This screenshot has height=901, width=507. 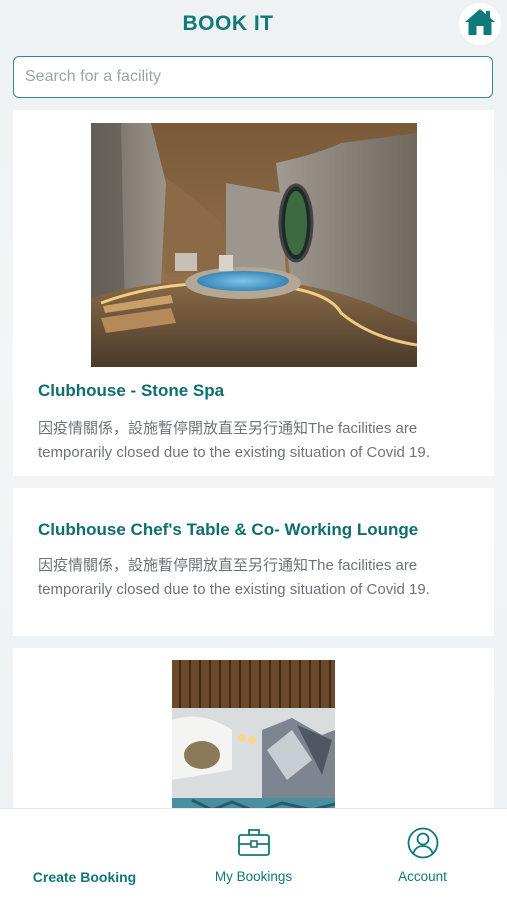 What do you see at coordinates (423, 845) in the screenshot?
I see `user-circle-icon` at bounding box center [423, 845].